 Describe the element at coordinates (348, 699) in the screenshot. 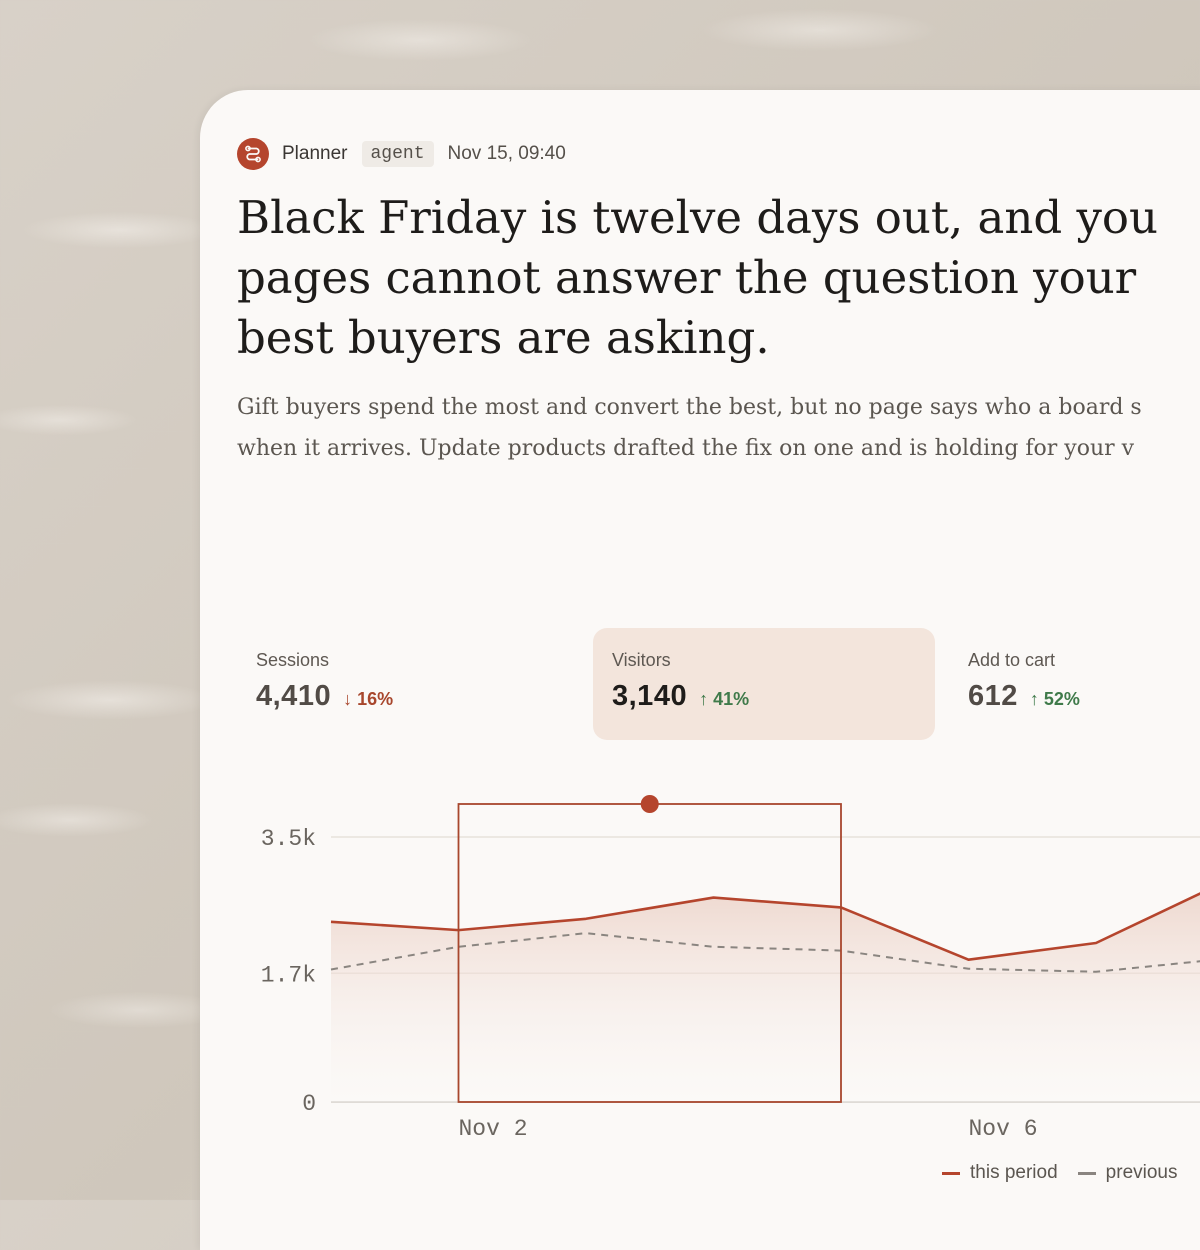

I see `arrow-down-icon: ↓` at that location.